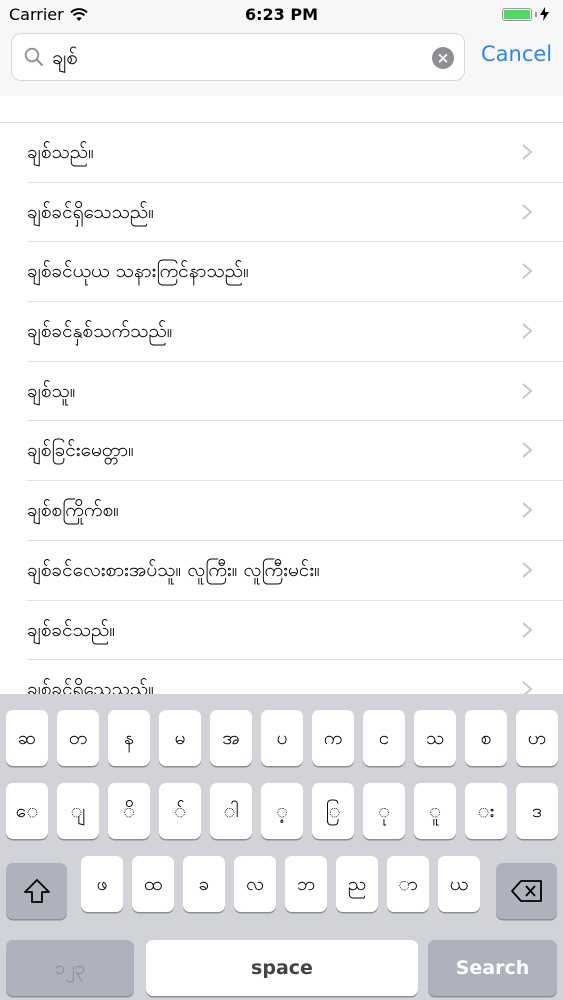 The height and width of the screenshot is (1000, 563). Describe the element at coordinates (295, 153) in the screenshot. I see `list-item: ချစ်သည်။` at that location.